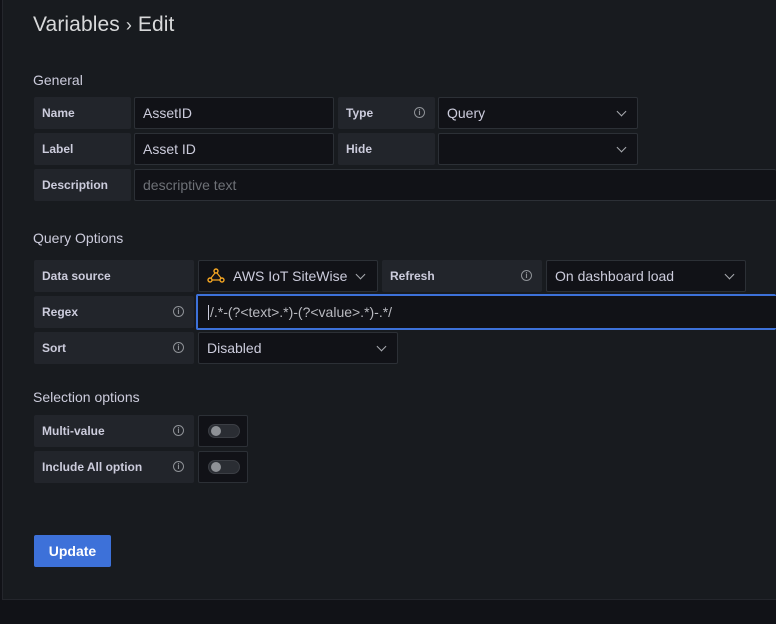  I want to click on name-input: AssetID, so click(234, 113).